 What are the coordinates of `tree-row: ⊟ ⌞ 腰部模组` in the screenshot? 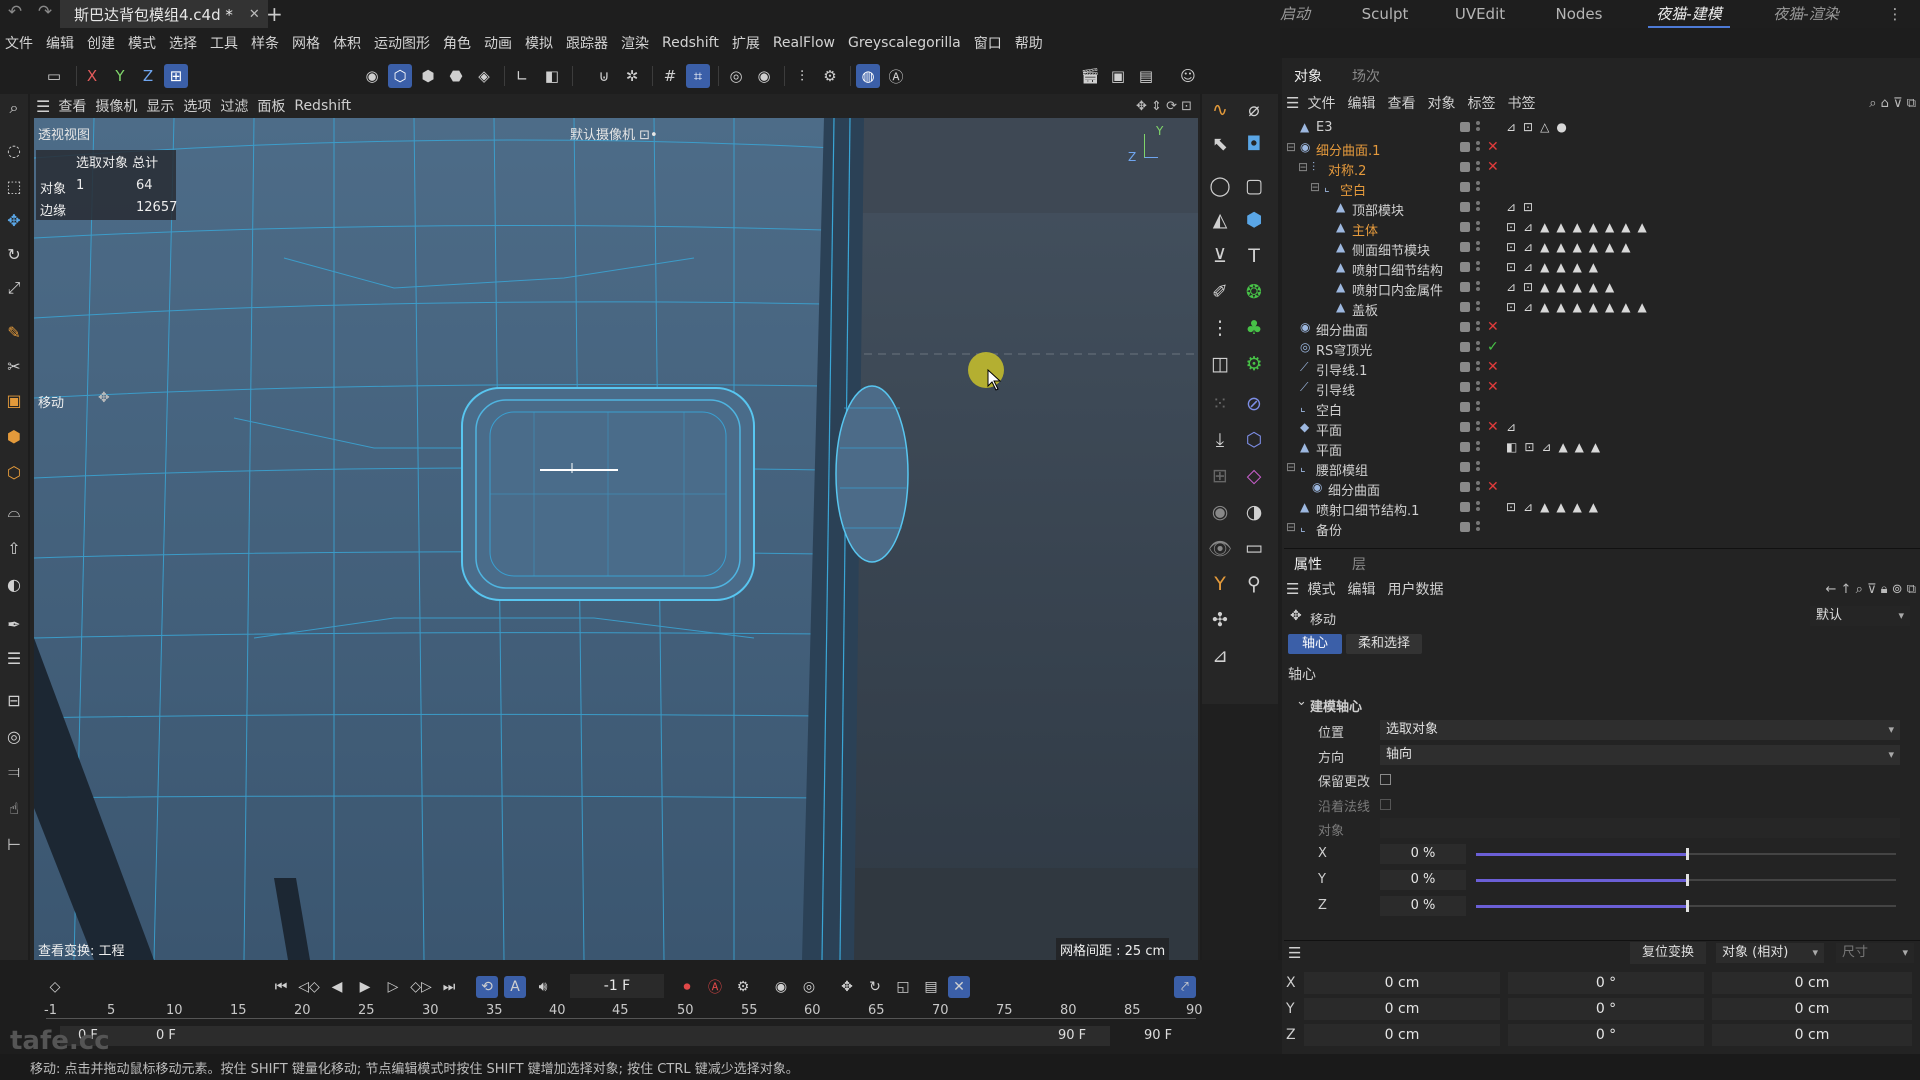 It's located at (1602, 468).